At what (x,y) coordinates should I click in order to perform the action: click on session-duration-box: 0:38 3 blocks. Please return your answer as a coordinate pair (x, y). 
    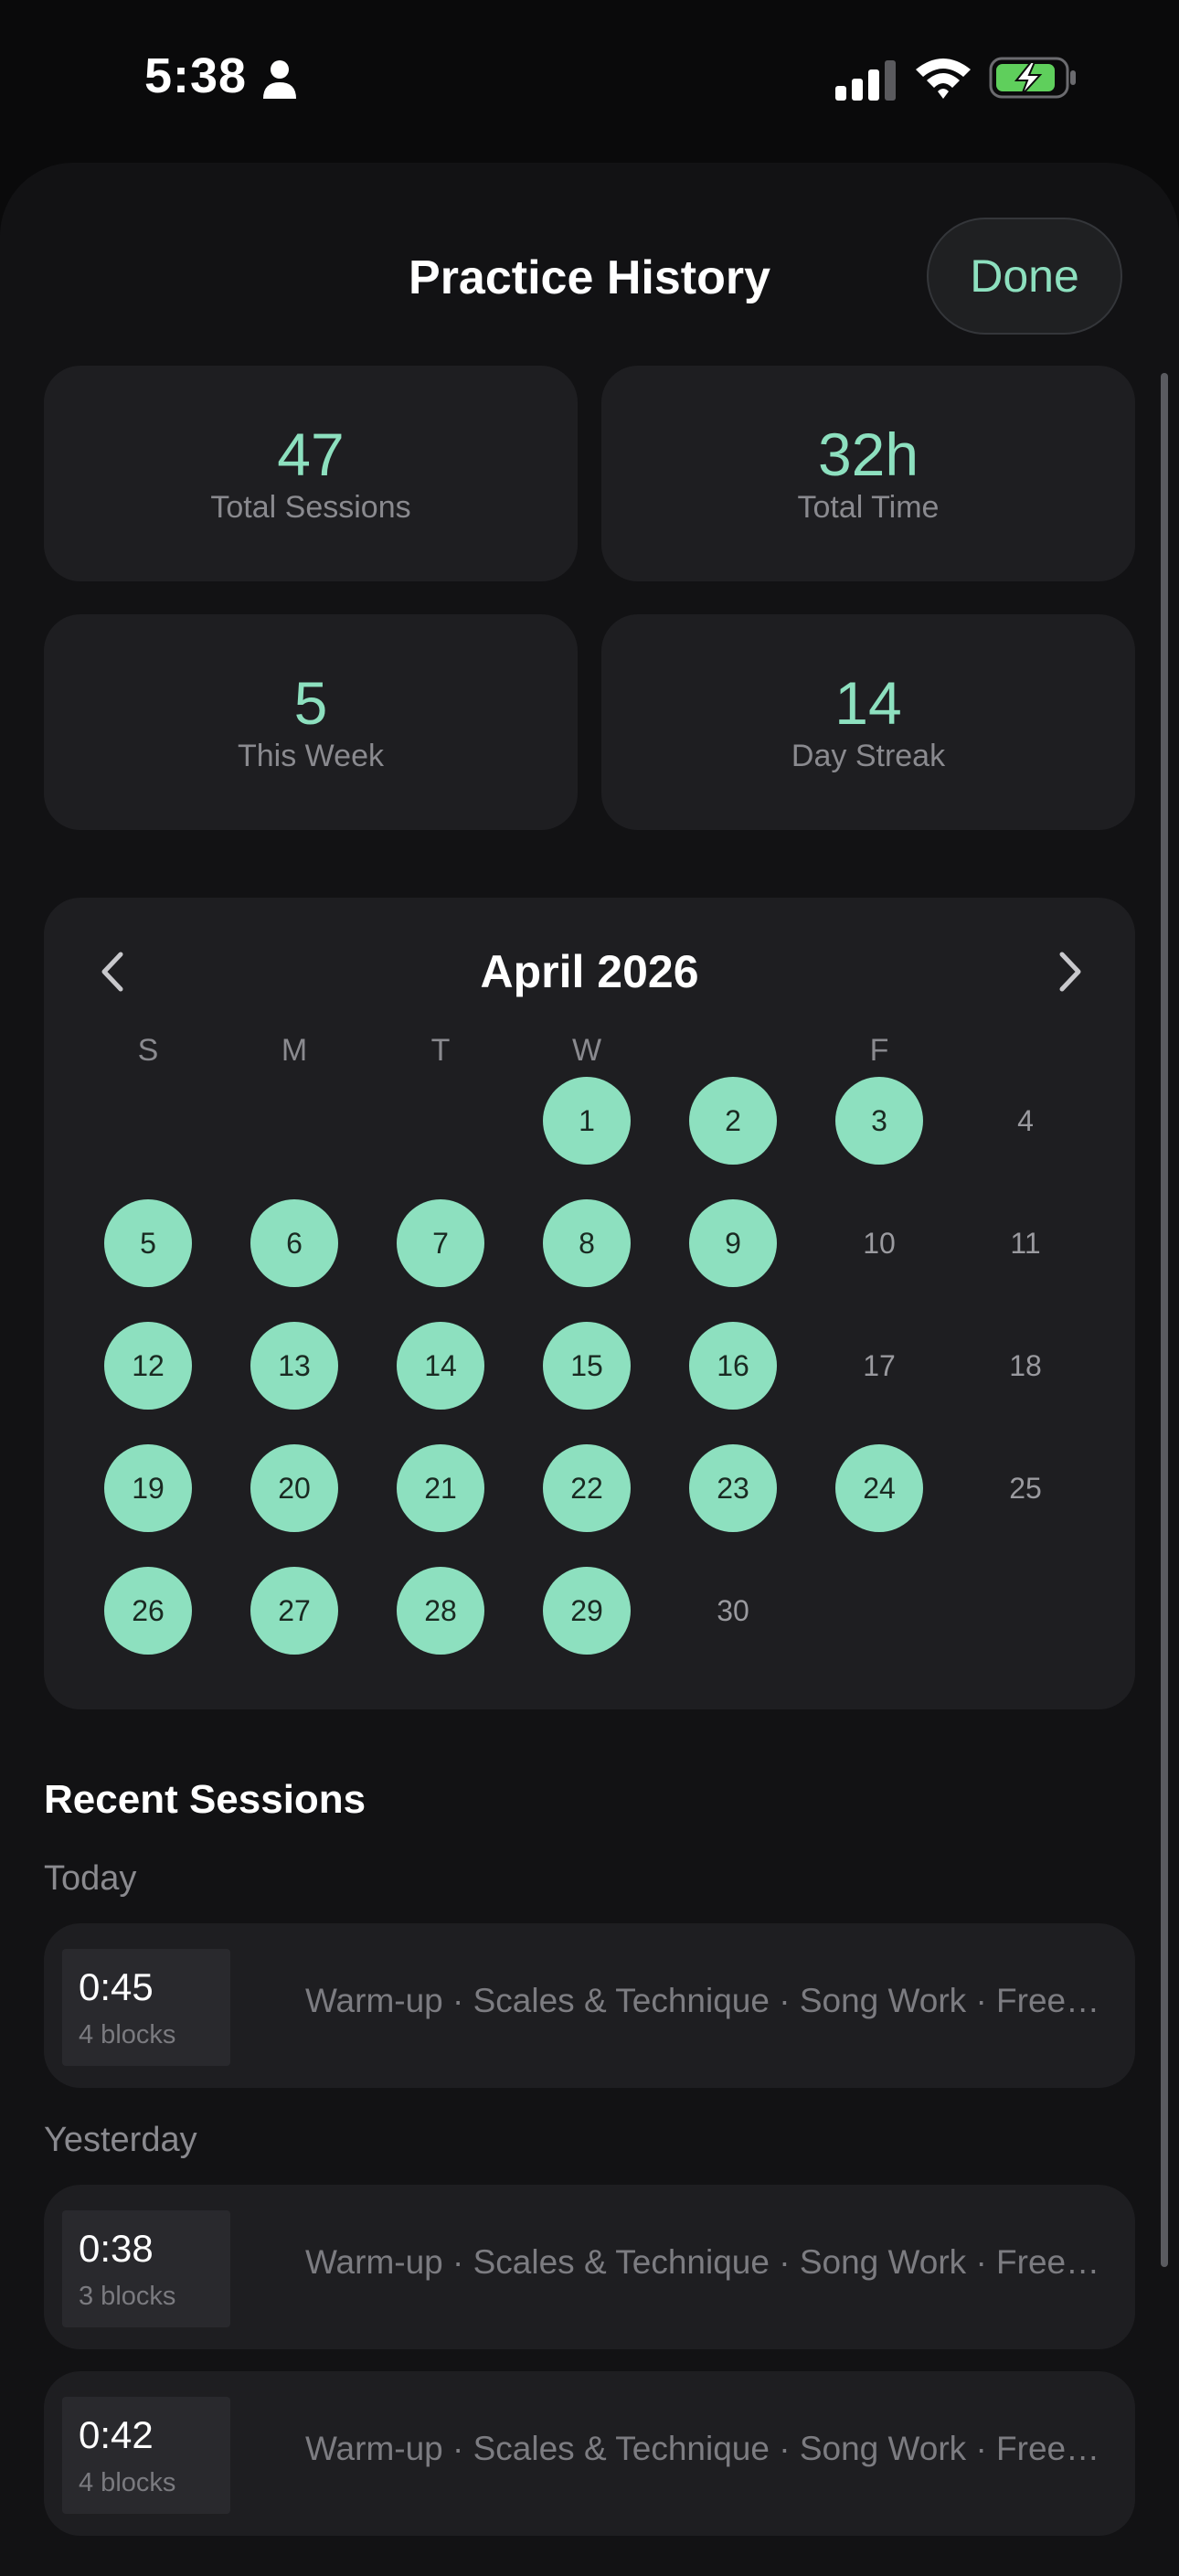
    Looking at the image, I should click on (146, 2268).